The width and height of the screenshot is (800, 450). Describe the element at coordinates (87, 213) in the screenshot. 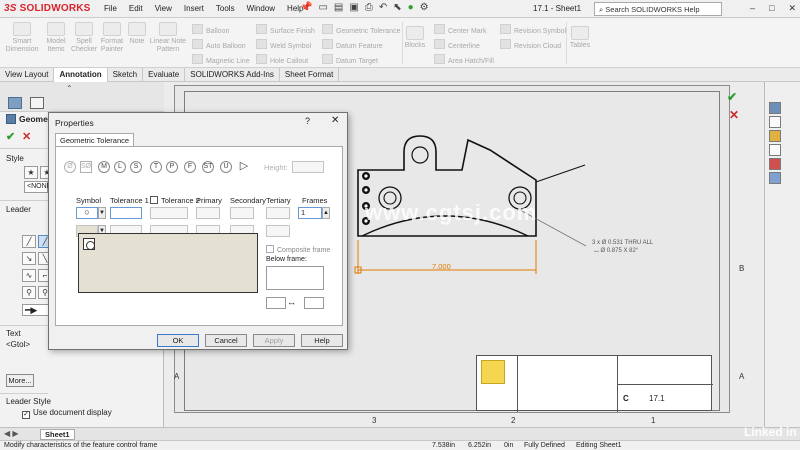

I see `symbol-select-row1: ○` at that location.